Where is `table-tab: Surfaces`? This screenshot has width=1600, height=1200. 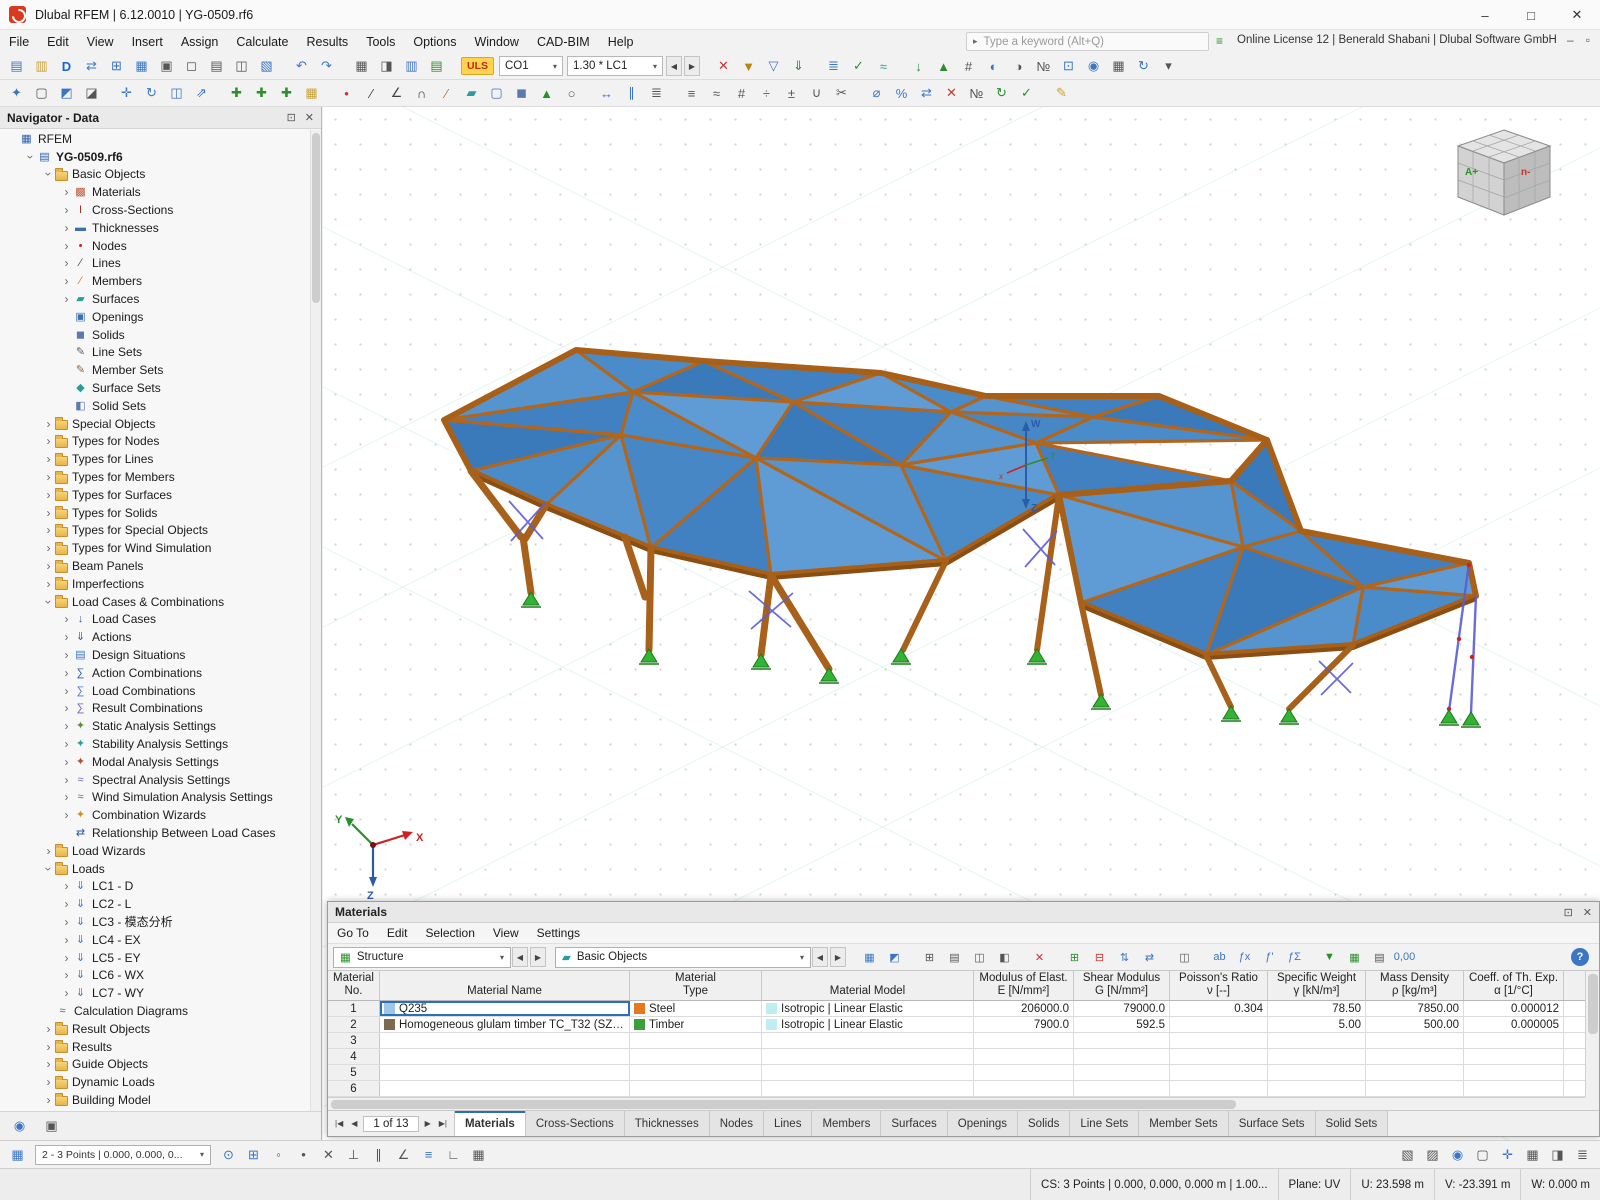 table-tab: Surfaces is located at coordinates (914, 1123).